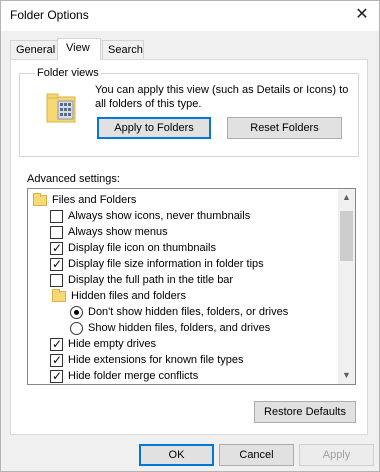 The image size is (380, 472). I want to click on advanced-settings-label: Advanced settings:, so click(73, 179).